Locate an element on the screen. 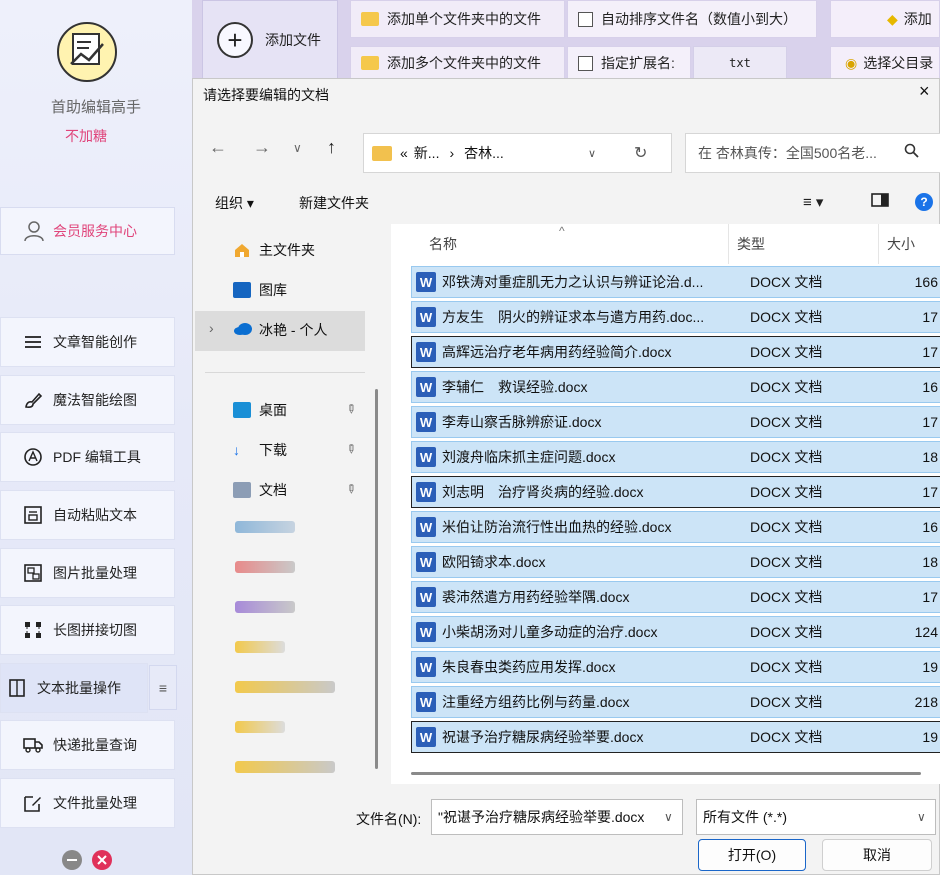  search-icon is located at coordinates (912, 152).